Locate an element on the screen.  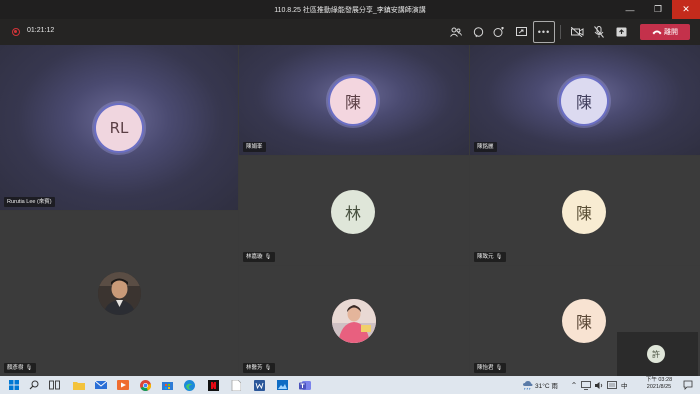
participant-tile-rurutia: RL Rurutia Lee (來賓) is located at coordinates (119, 127).